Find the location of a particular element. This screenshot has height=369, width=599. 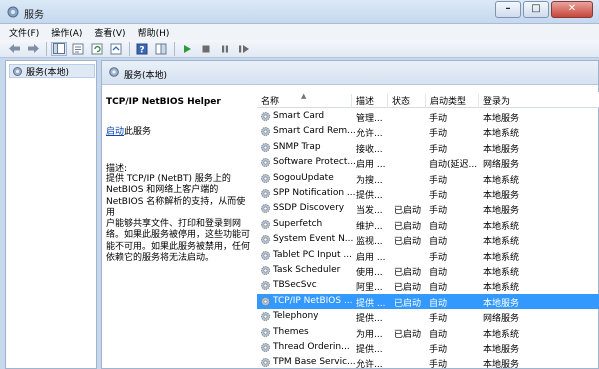

forward-button is located at coordinates (33, 49).